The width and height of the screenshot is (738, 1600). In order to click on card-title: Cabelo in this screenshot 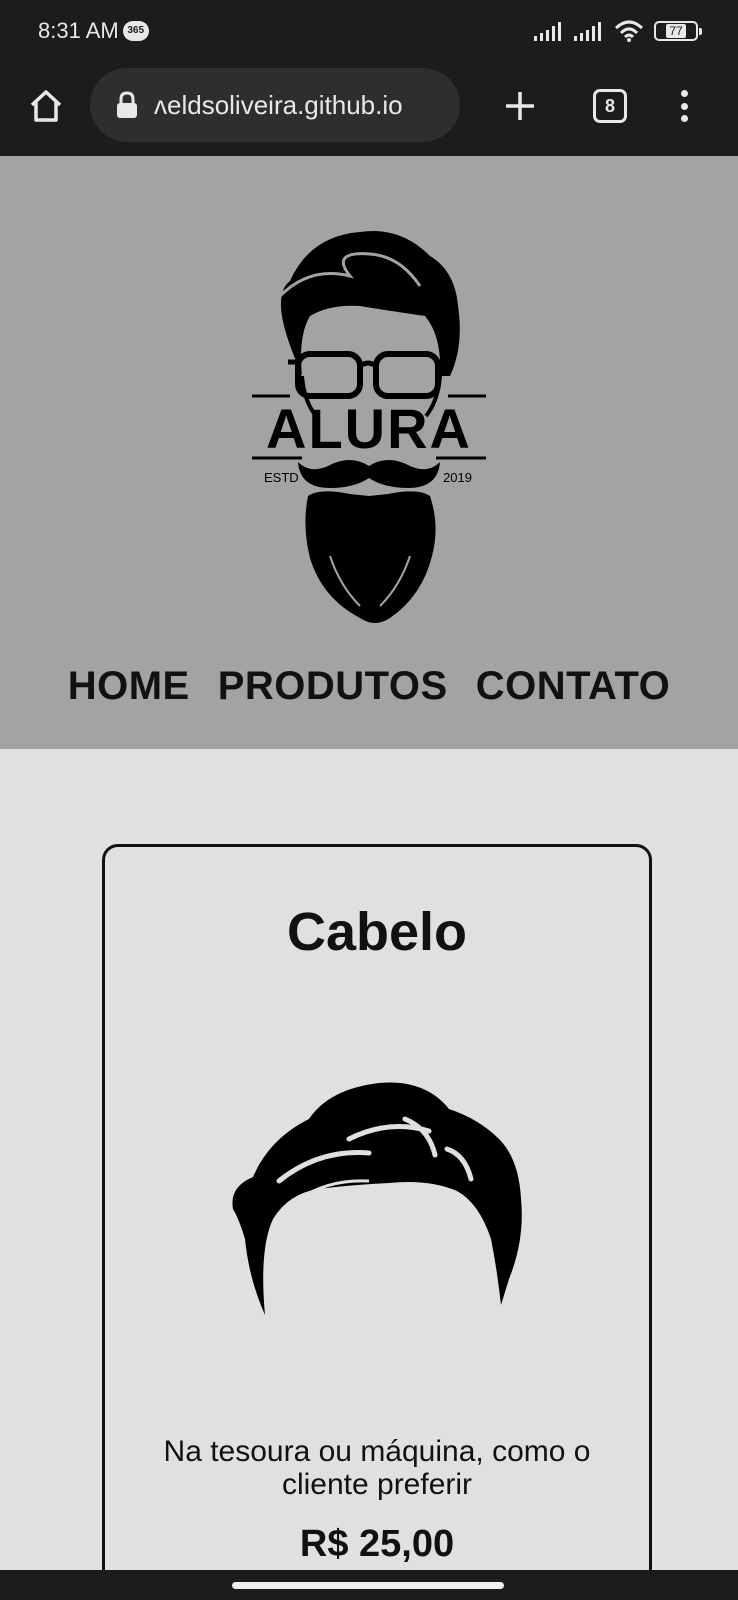, I will do `click(377, 932)`.